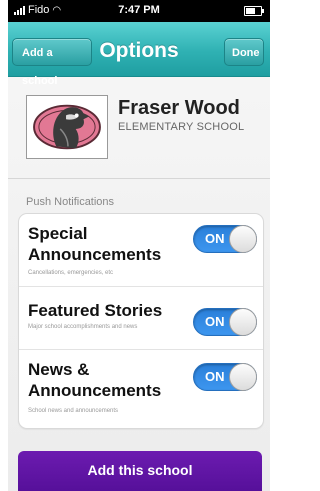 Image resolution: width=320 pixels, height=491 pixels. Describe the element at coordinates (140, 471) in the screenshot. I see `add-this-school-button: Add this school` at that location.